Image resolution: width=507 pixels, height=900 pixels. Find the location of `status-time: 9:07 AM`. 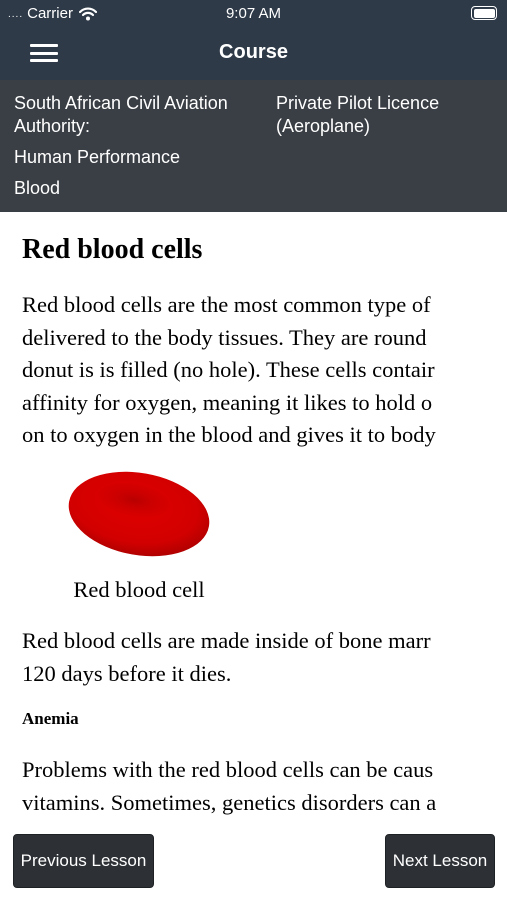

status-time: 9:07 AM is located at coordinates (253, 13).